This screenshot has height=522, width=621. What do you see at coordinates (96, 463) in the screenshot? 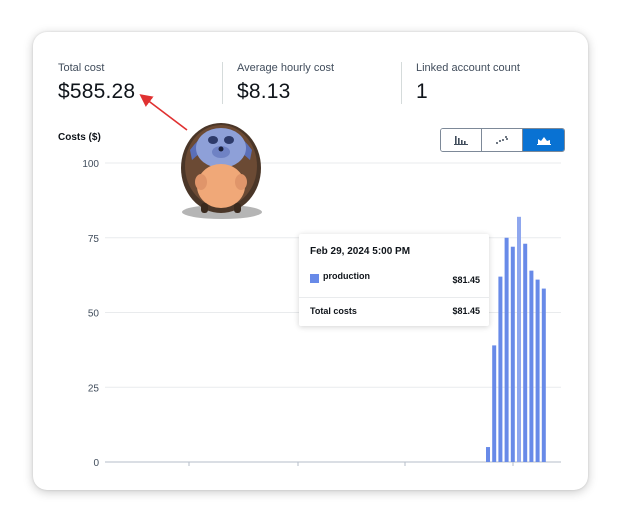
I see `y-tick-label: 0` at bounding box center [96, 463].